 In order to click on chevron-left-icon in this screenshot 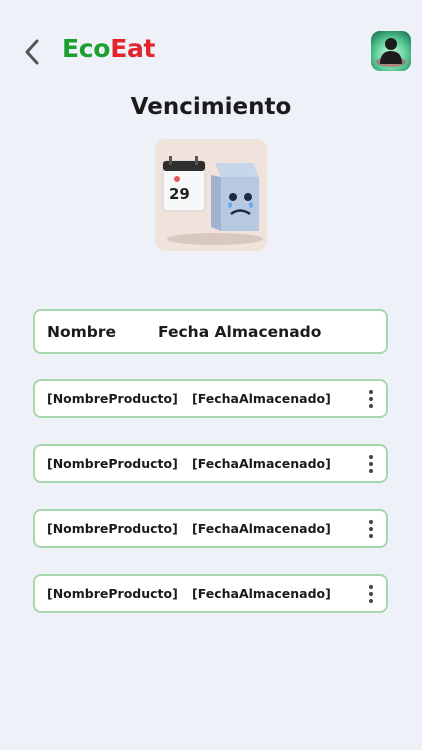, I will do `click(32, 52)`.